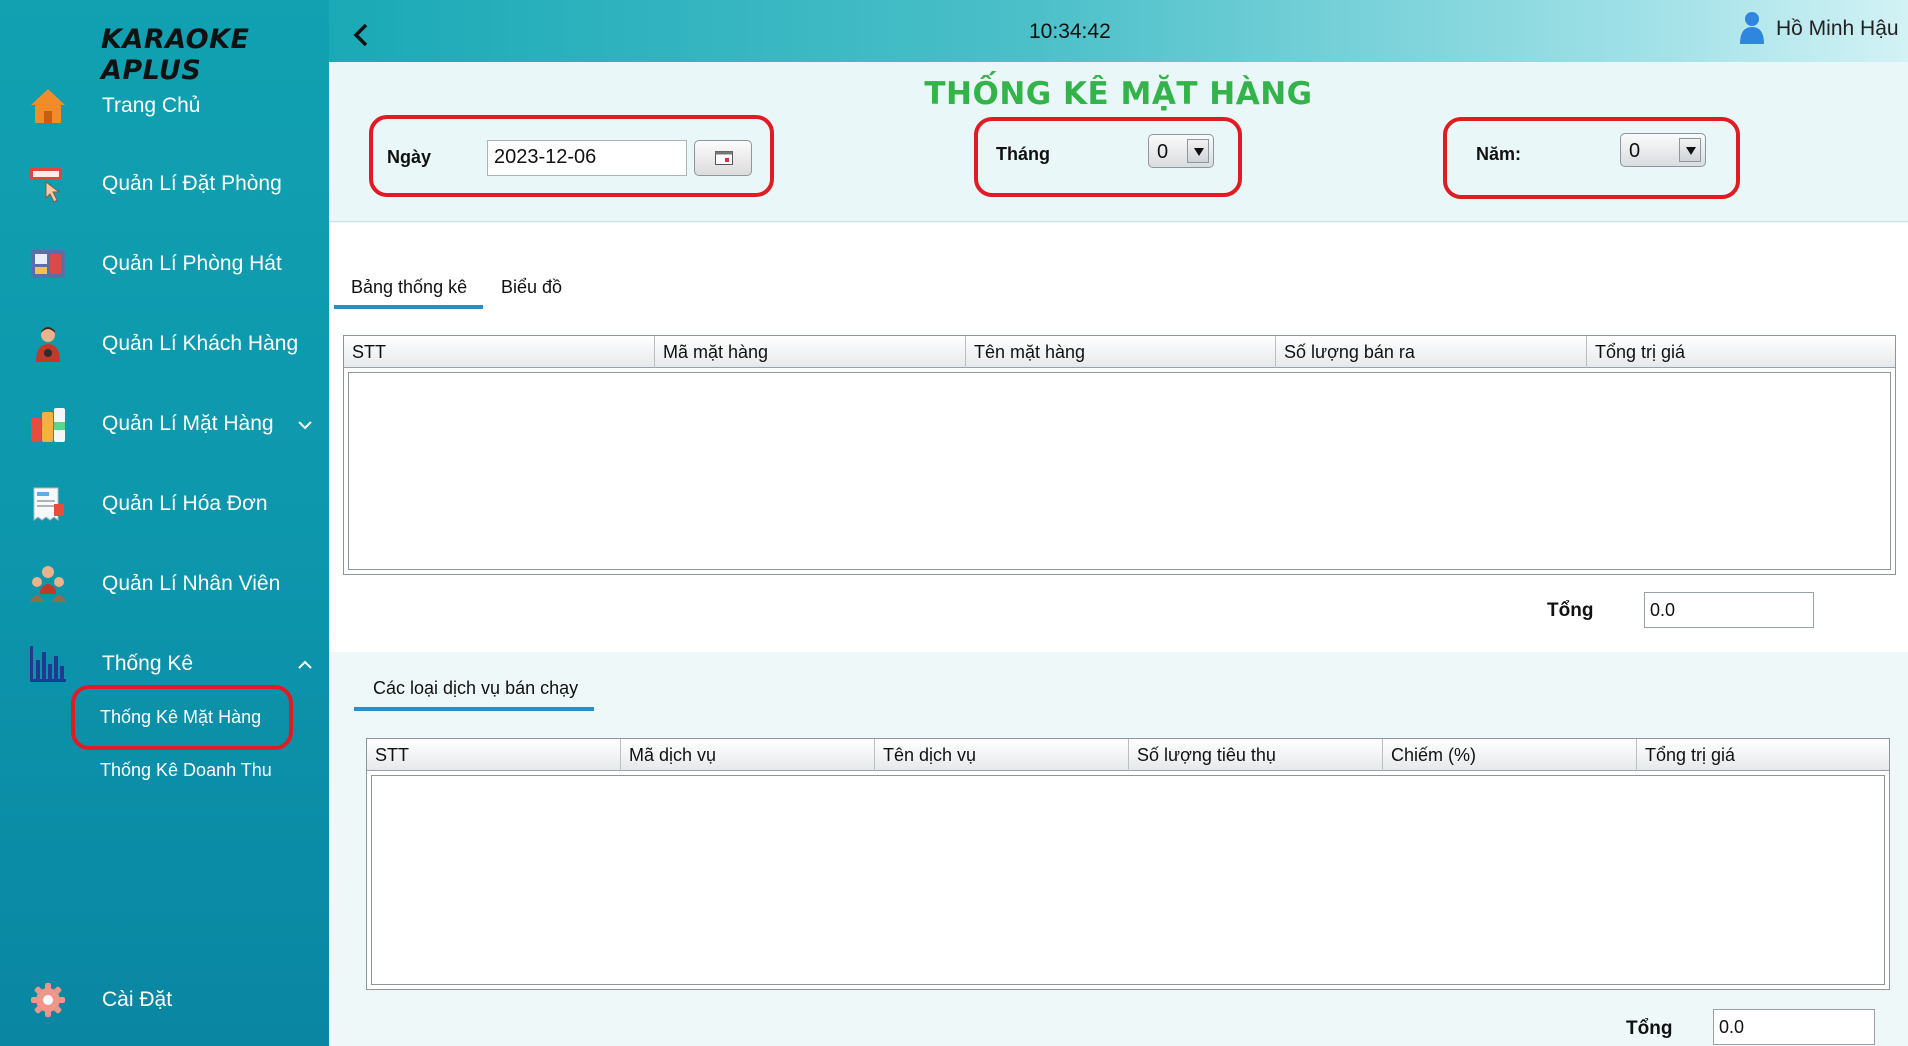 The image size is (1908, 1046). I want to click on service-total-field: 0.0, so click(1794, 1027).